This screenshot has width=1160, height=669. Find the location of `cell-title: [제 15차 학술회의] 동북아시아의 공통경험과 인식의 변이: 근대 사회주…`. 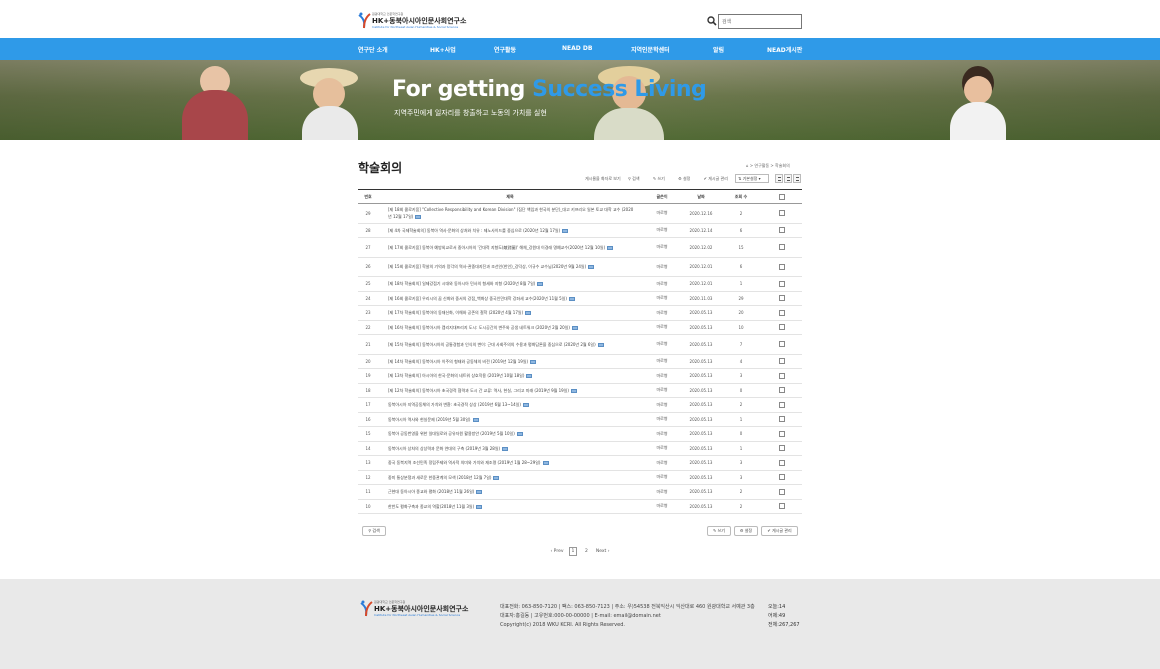

cell-title: [제 15차 학술회의] 동북아시아의 공통경험과 인식의 변이: 근대 사회주… is located at coordinates (510, 344).